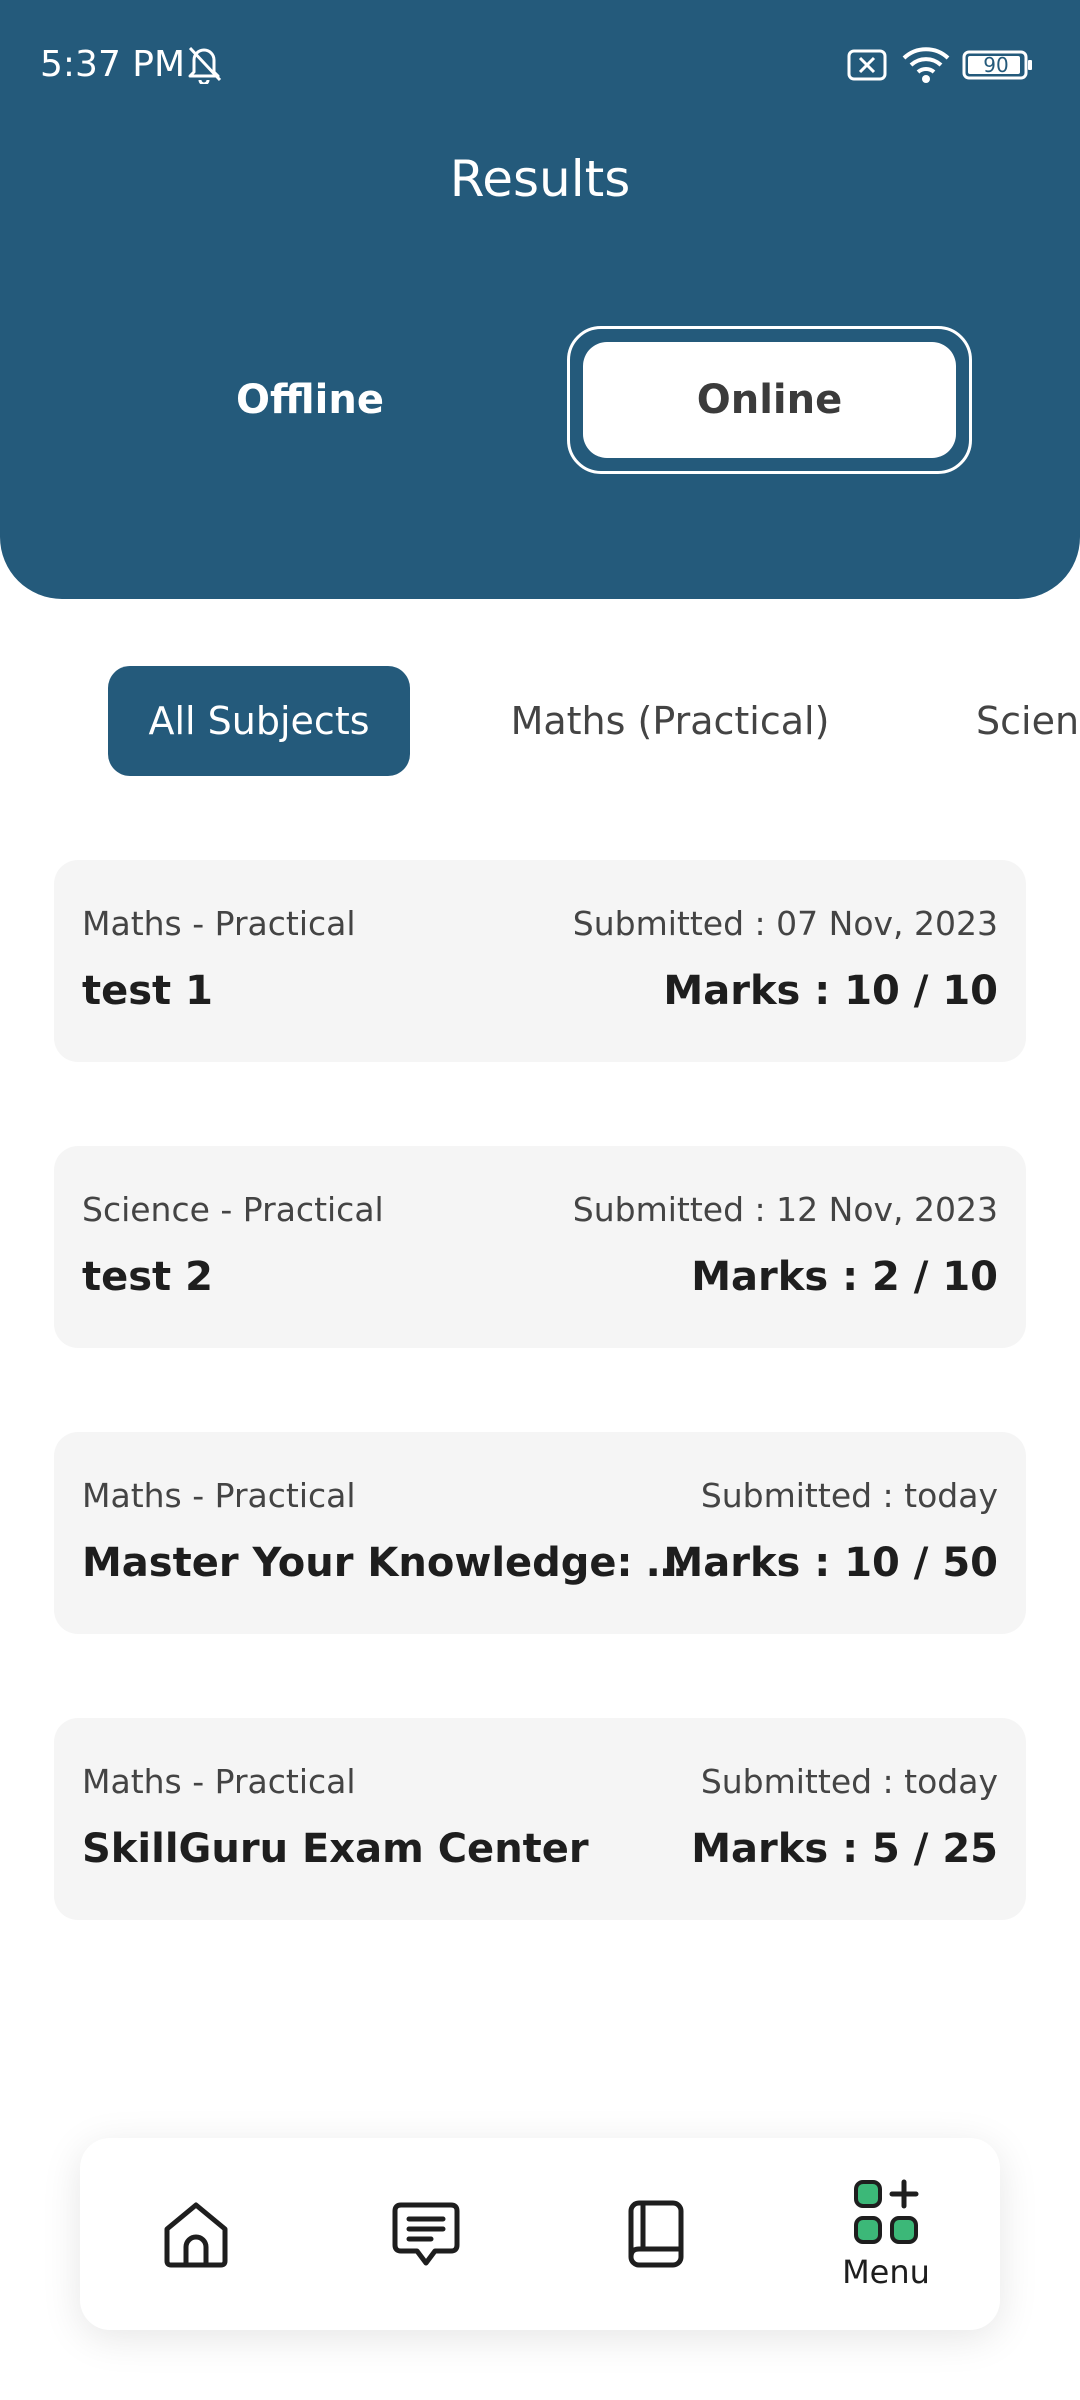  I want to click on result-marks: Marks : 10 / 10, so click(830, 991).